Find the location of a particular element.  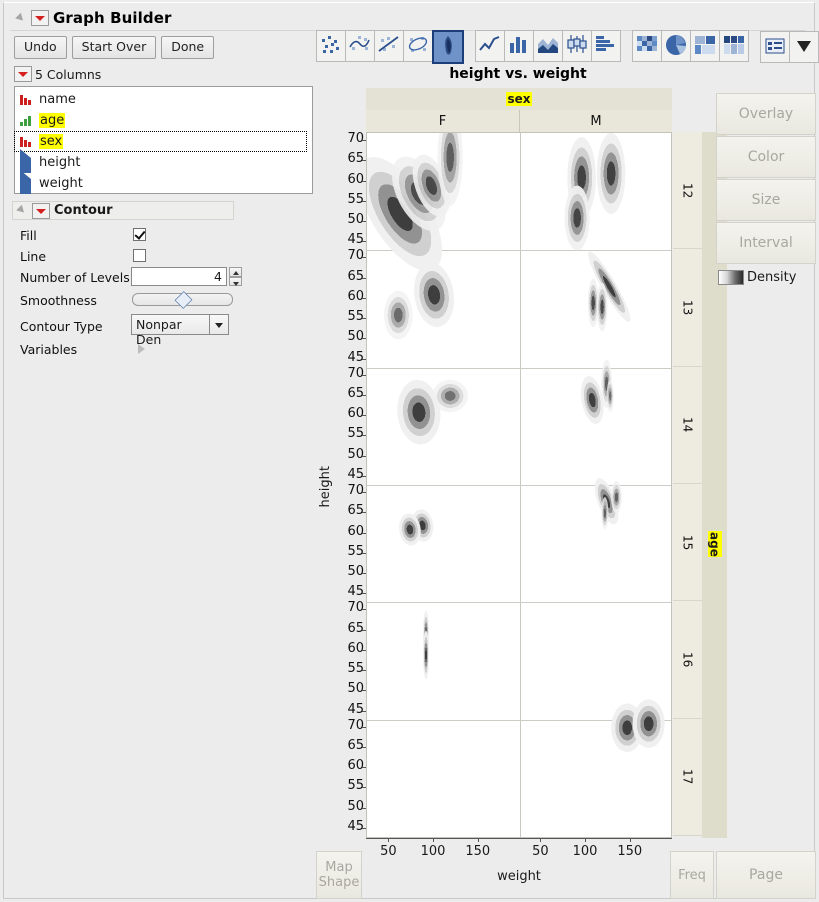

ellipse-icon is located at coordinates (418, 46).